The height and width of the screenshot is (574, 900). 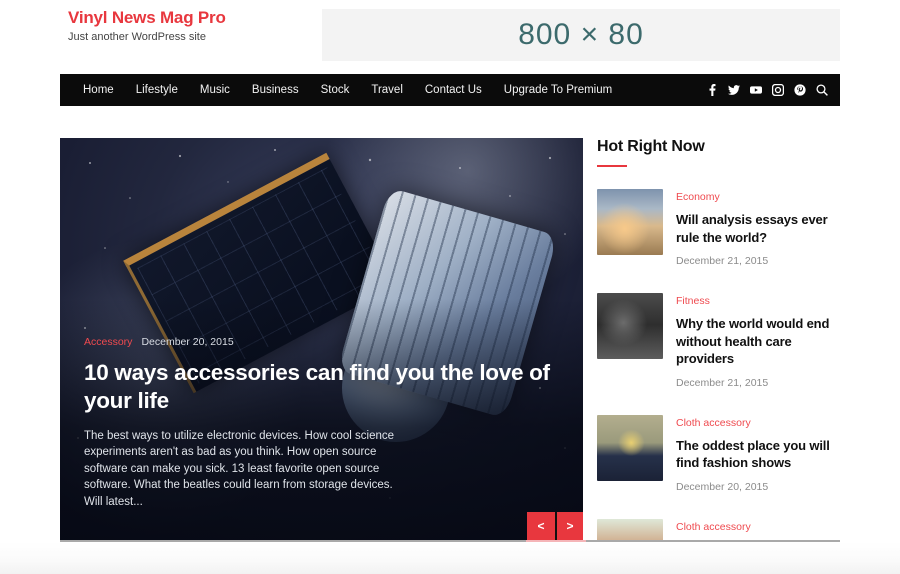 I want to click on slider-prev-button: <, so click(x=541, y=526).